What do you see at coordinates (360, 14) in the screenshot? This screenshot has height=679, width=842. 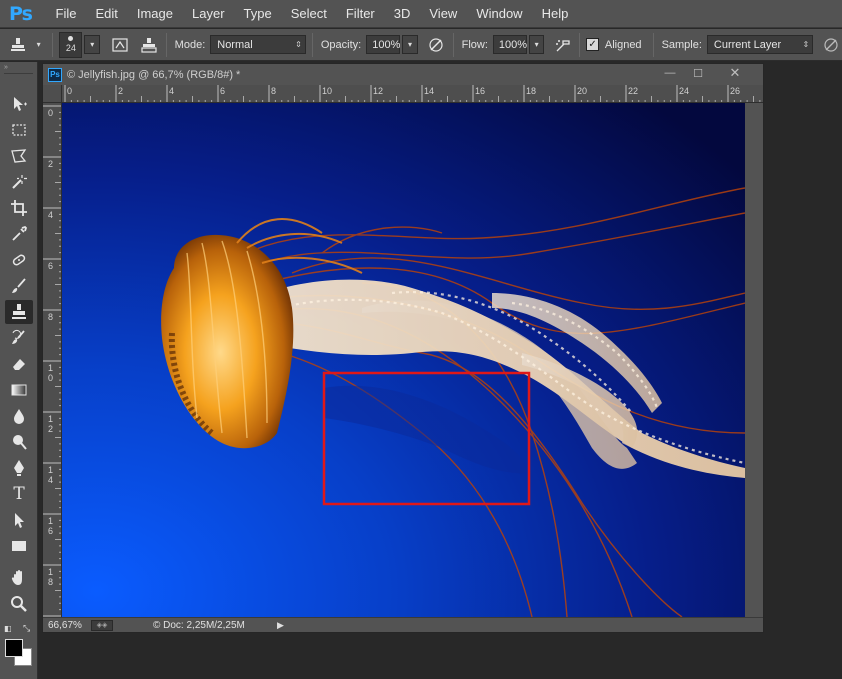 I see `menu-filter: Filter` at bounding box center [360, 14].